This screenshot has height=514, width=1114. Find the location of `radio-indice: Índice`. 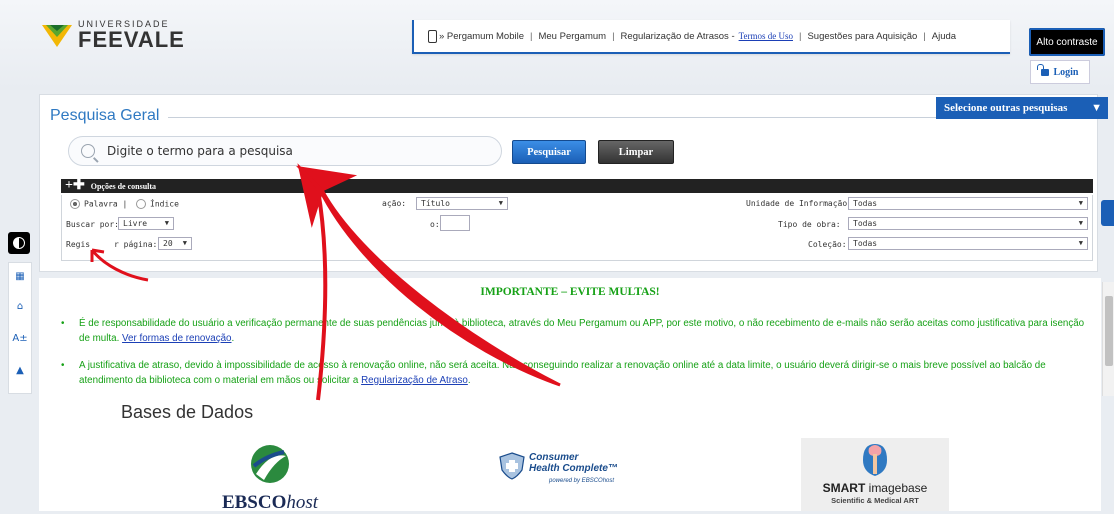

radio-indice: Índice is located at coordinates (157, 204).